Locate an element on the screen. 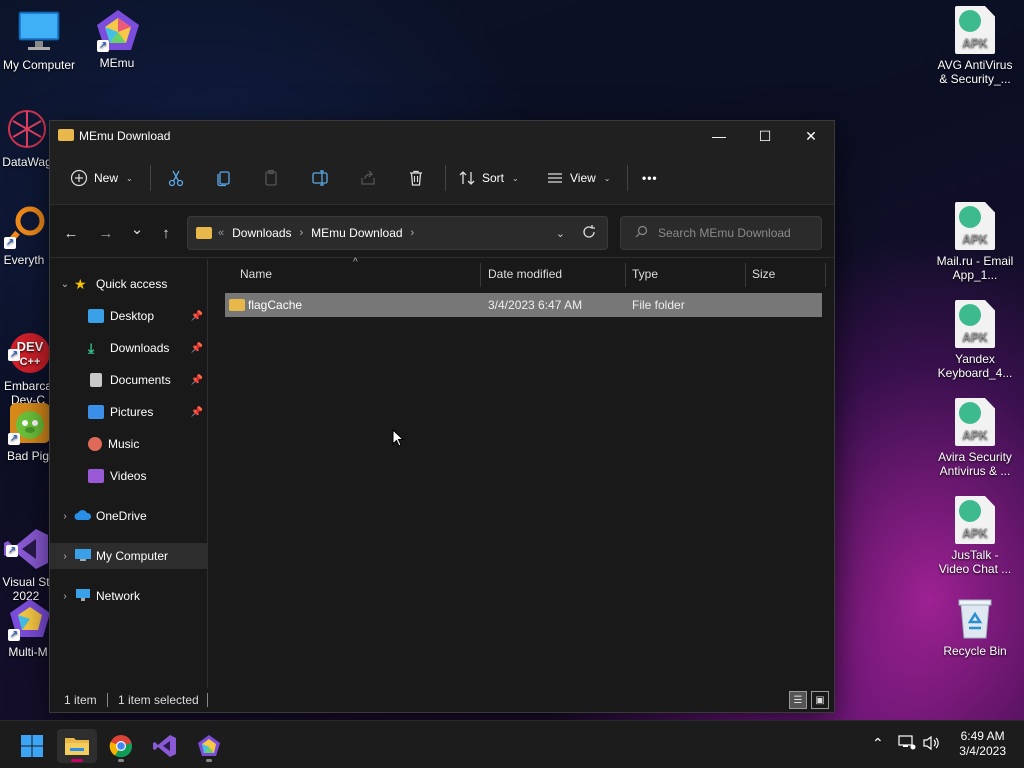 Image resolution: width=1024 pixels, height=768 pixels. breadcrumb-memu-download: MEmu Download is located at coordinates (356, 233).